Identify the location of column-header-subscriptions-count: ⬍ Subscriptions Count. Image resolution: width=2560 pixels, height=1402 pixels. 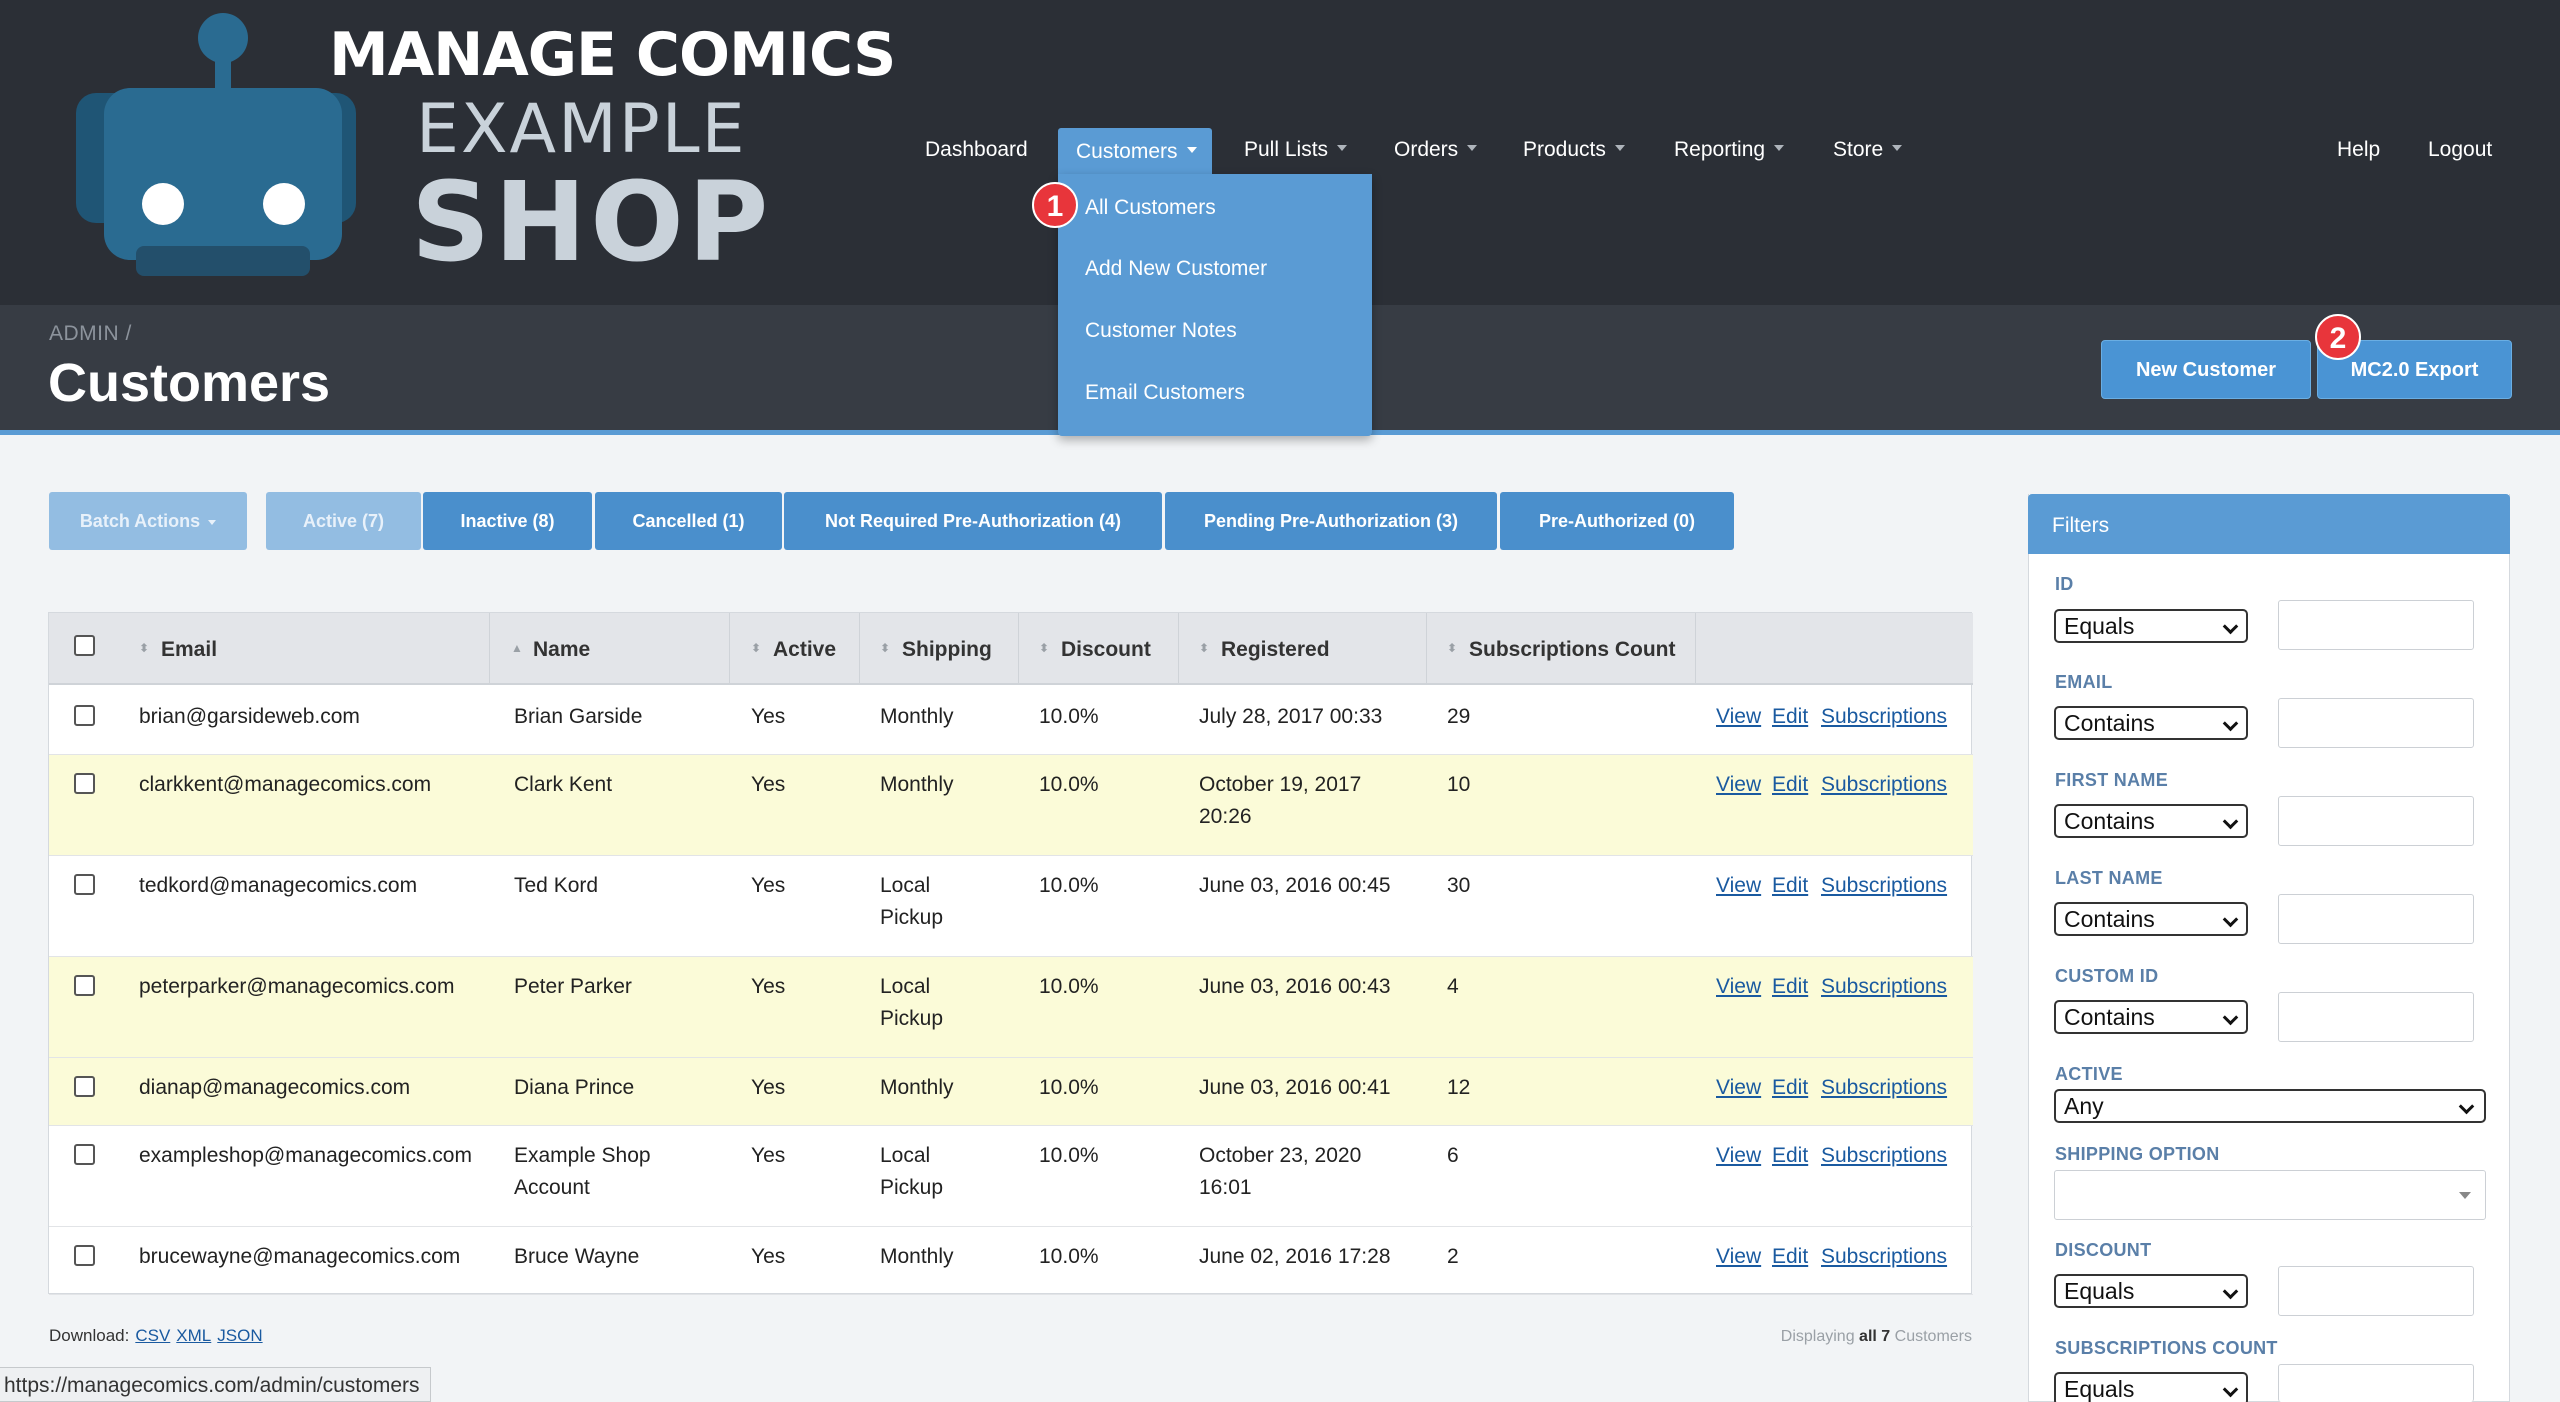
(1561, 650).